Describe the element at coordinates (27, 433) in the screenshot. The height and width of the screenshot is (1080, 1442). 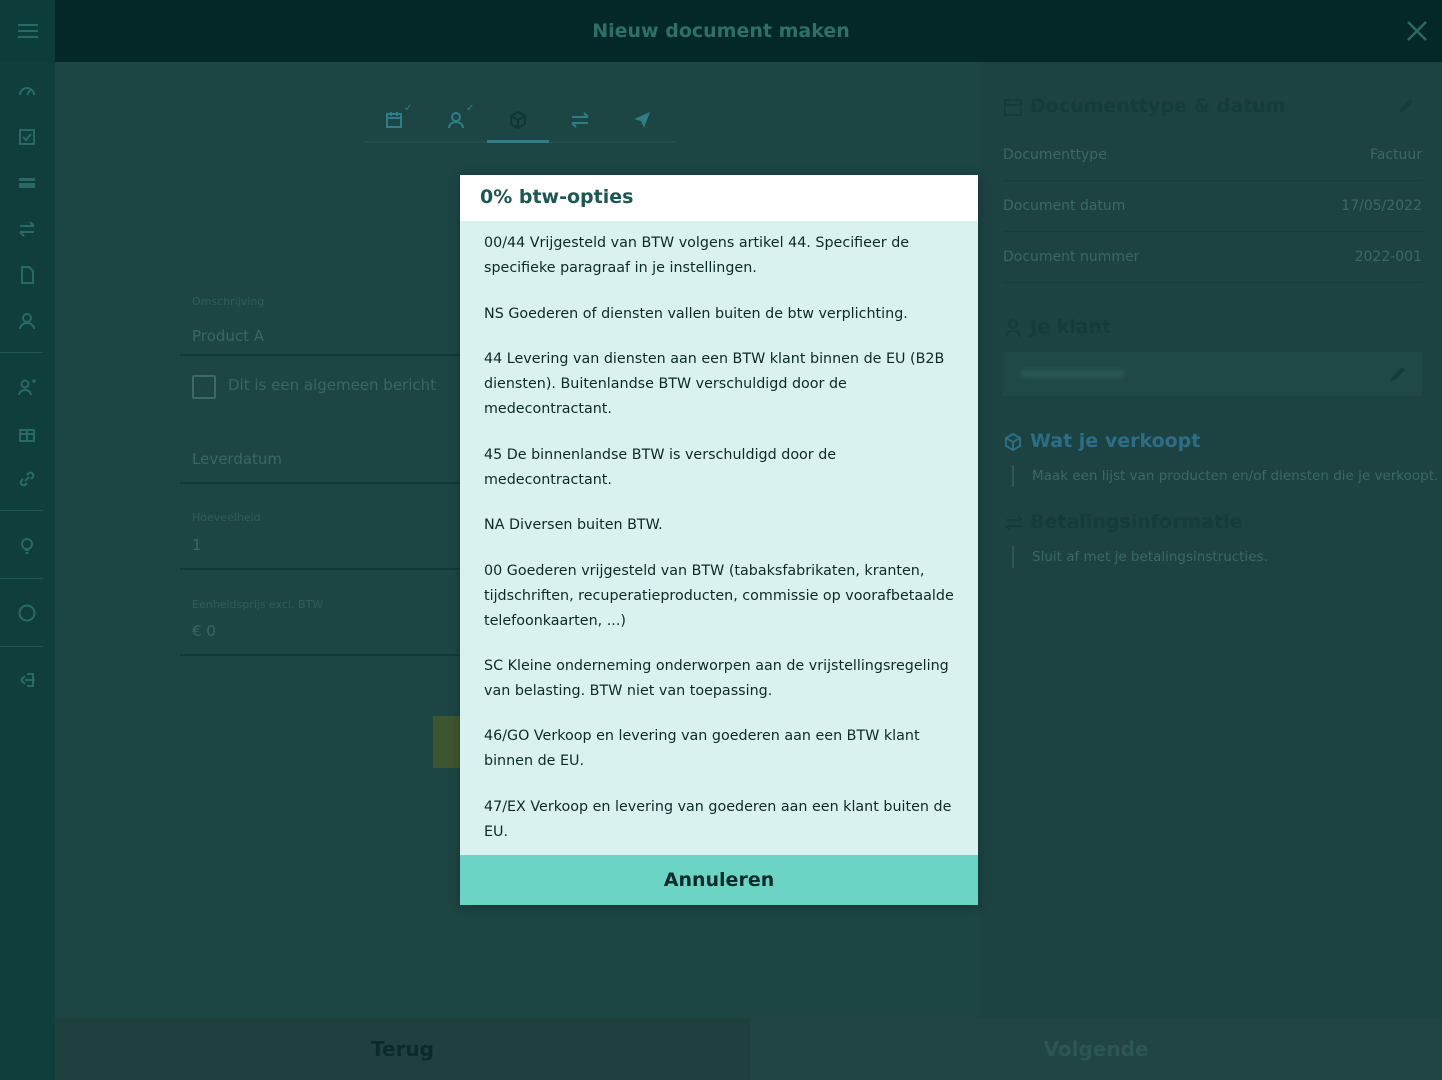
I see `gift-icon` at that location.